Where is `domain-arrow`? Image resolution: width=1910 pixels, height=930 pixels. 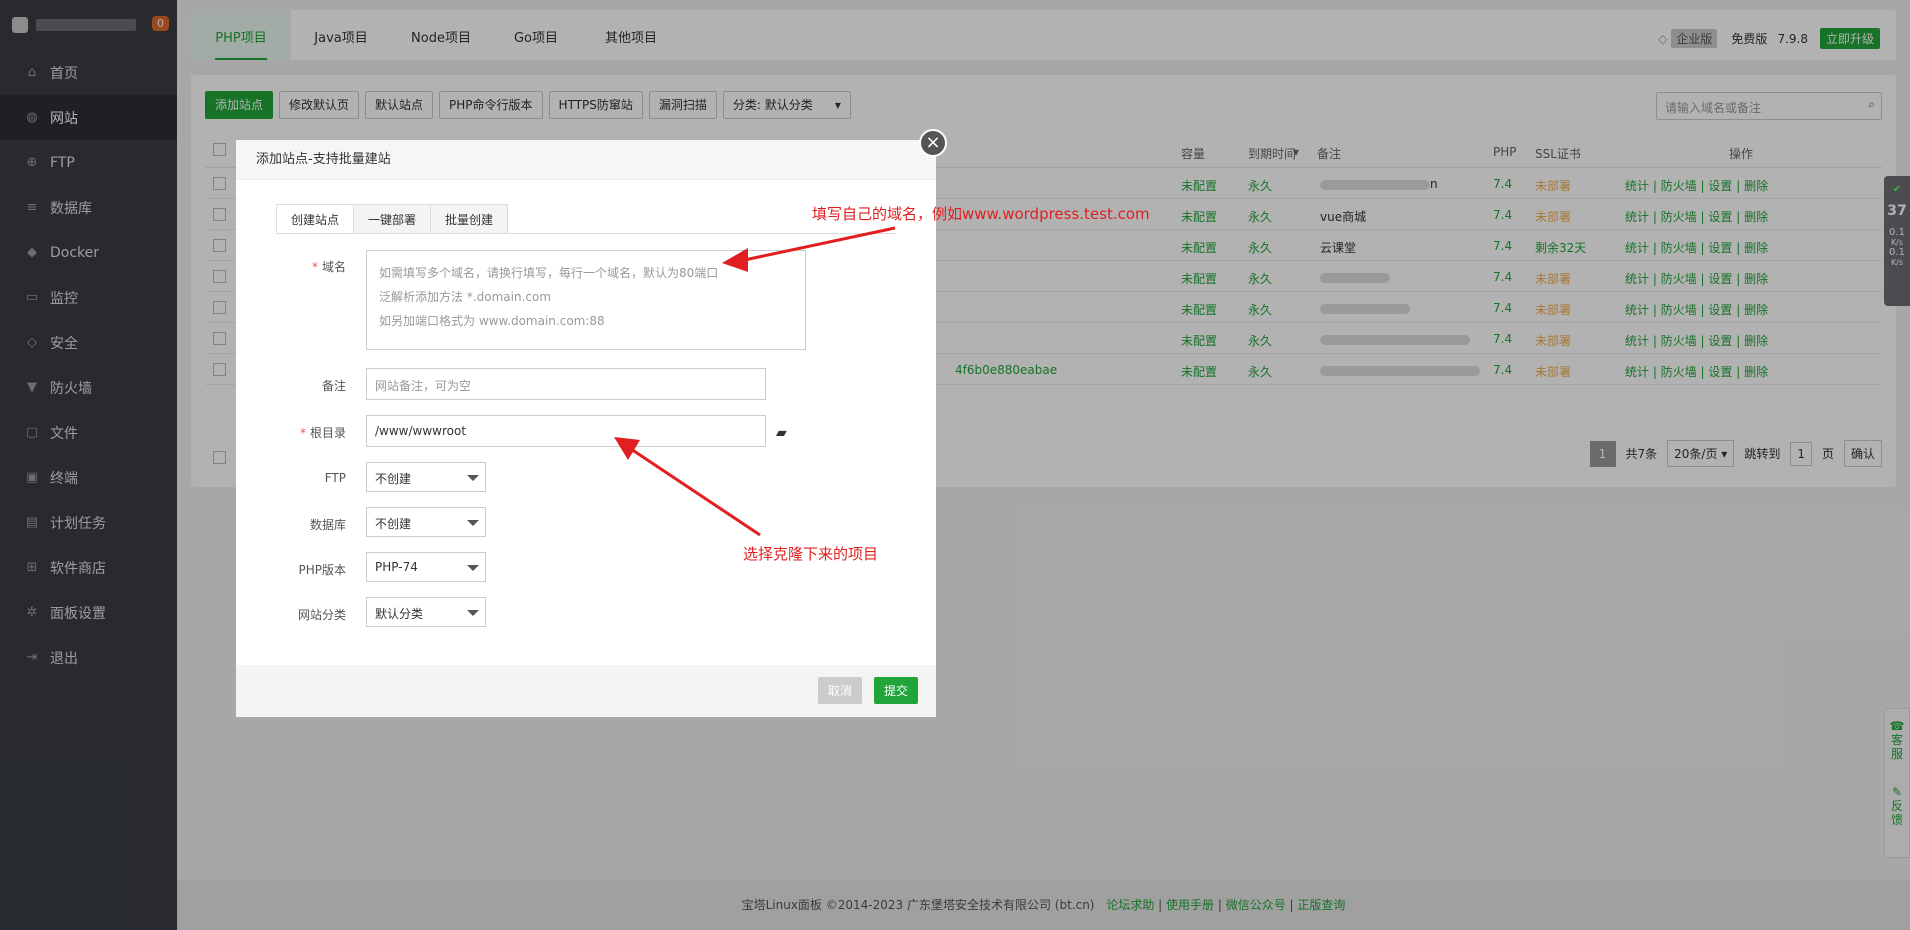
domain-arrow is located at coordinates (815, 245).